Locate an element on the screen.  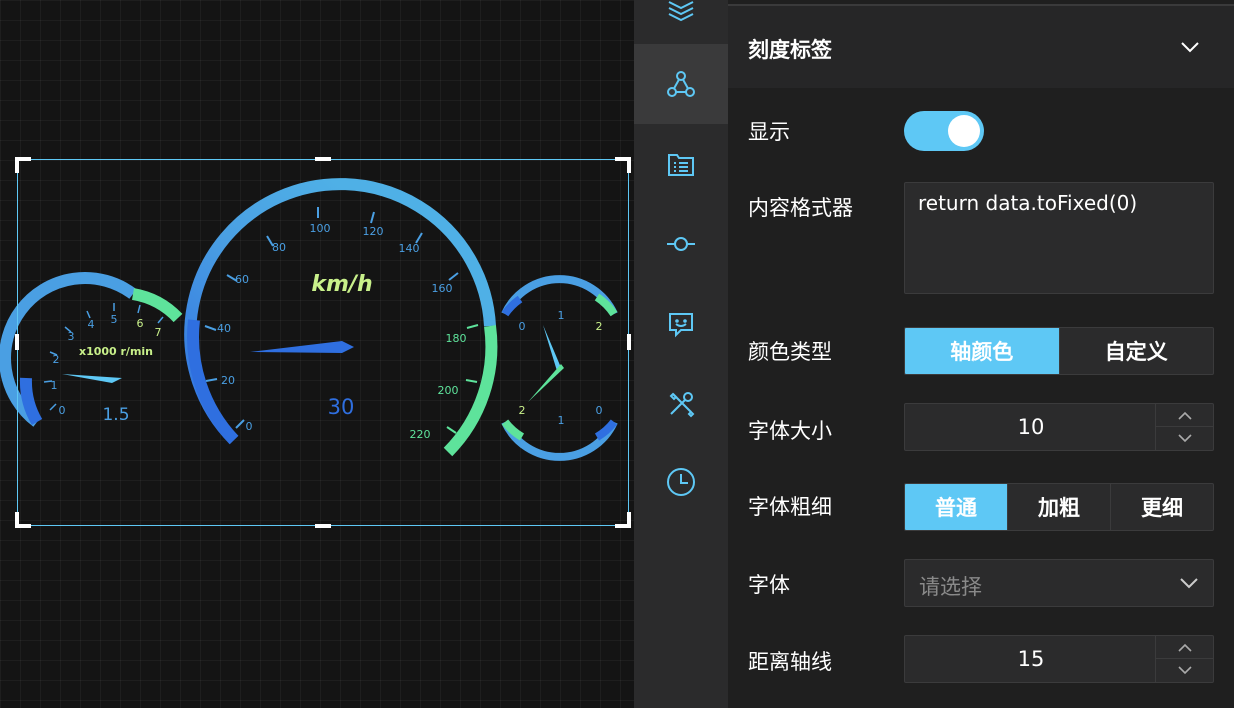
tab-axis is located at coordinates (681, 244).